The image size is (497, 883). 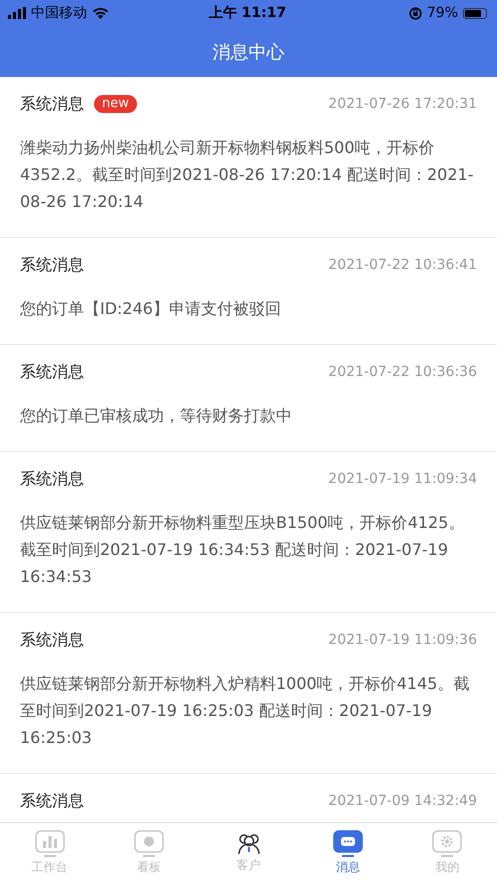 What do you see at coordinates (115, 104) in the screenshot?
I see `new-badge: new` at bounding box center [115, 104].